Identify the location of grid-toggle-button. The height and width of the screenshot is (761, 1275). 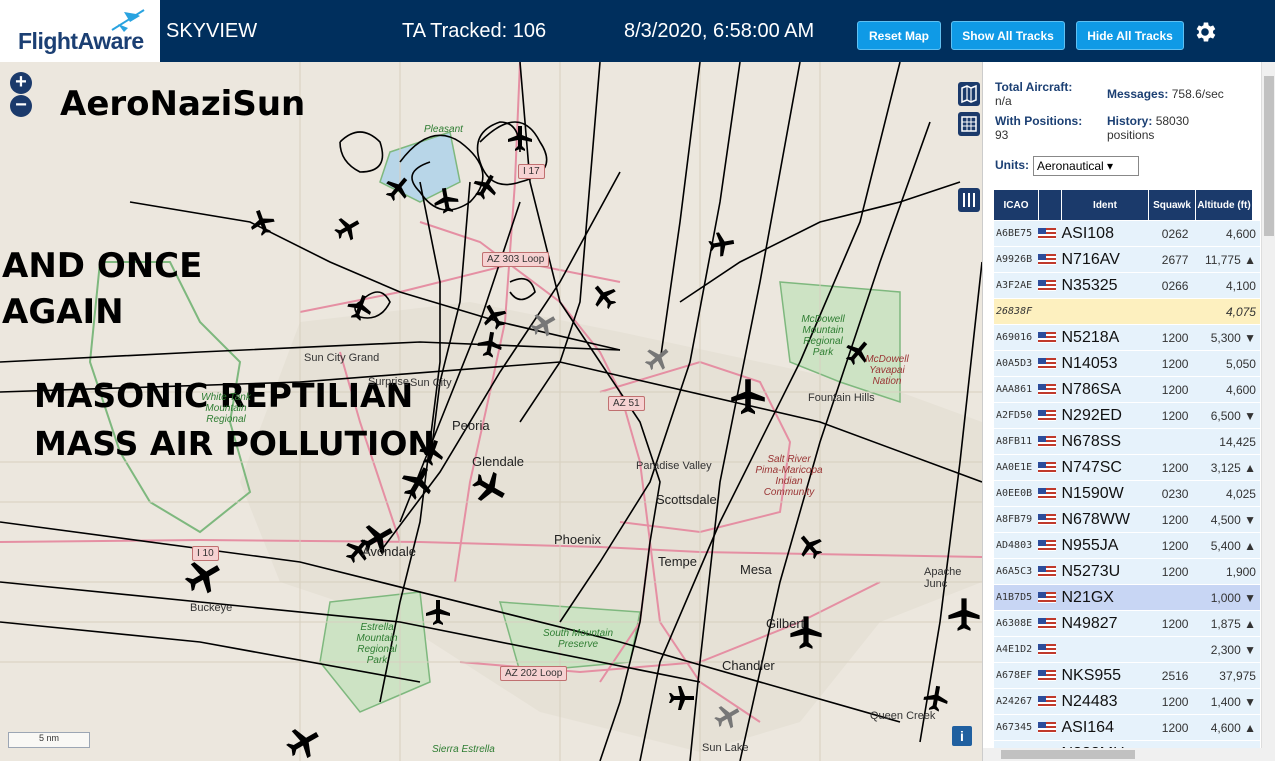
(969, 124).